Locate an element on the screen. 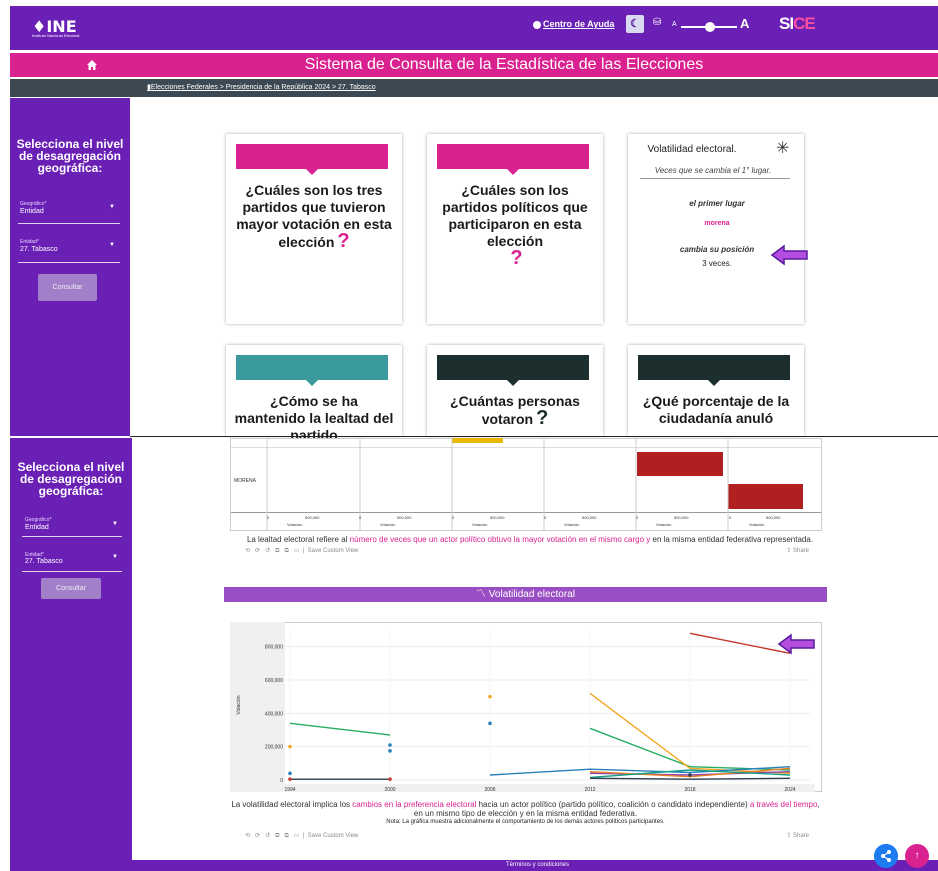 This screenshot has width=938, height=871. cursor-click-icon: ✳ is located at coordinates (783, 148).